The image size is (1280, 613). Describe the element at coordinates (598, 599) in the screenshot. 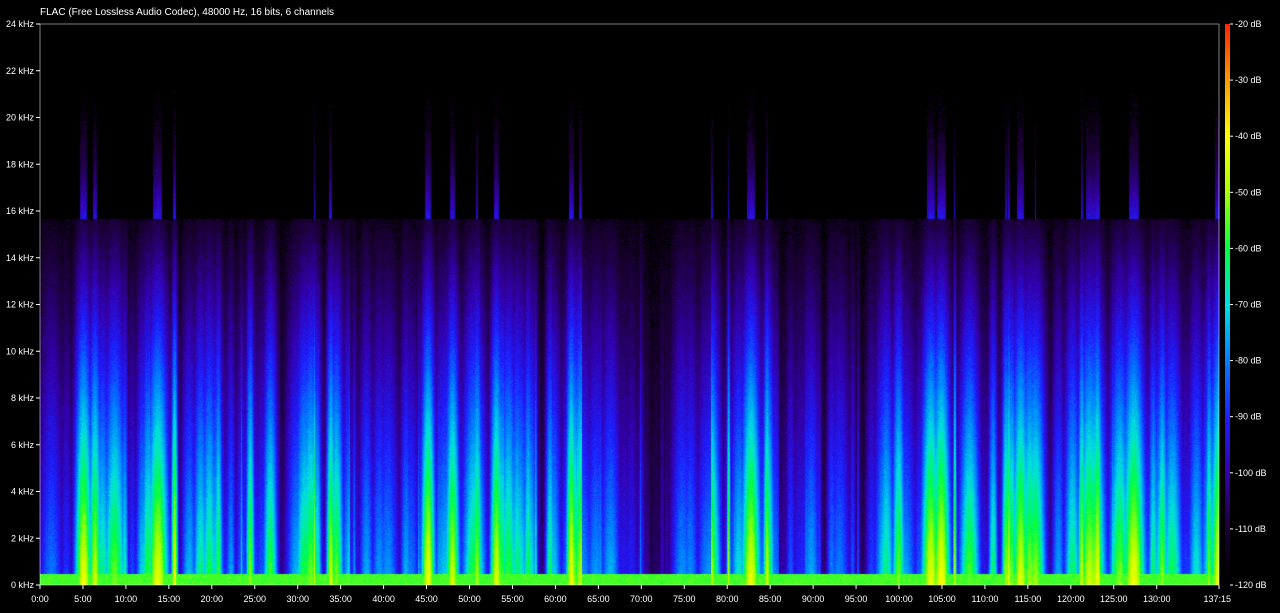

I see `x-tick-label: 65:00` at that location.